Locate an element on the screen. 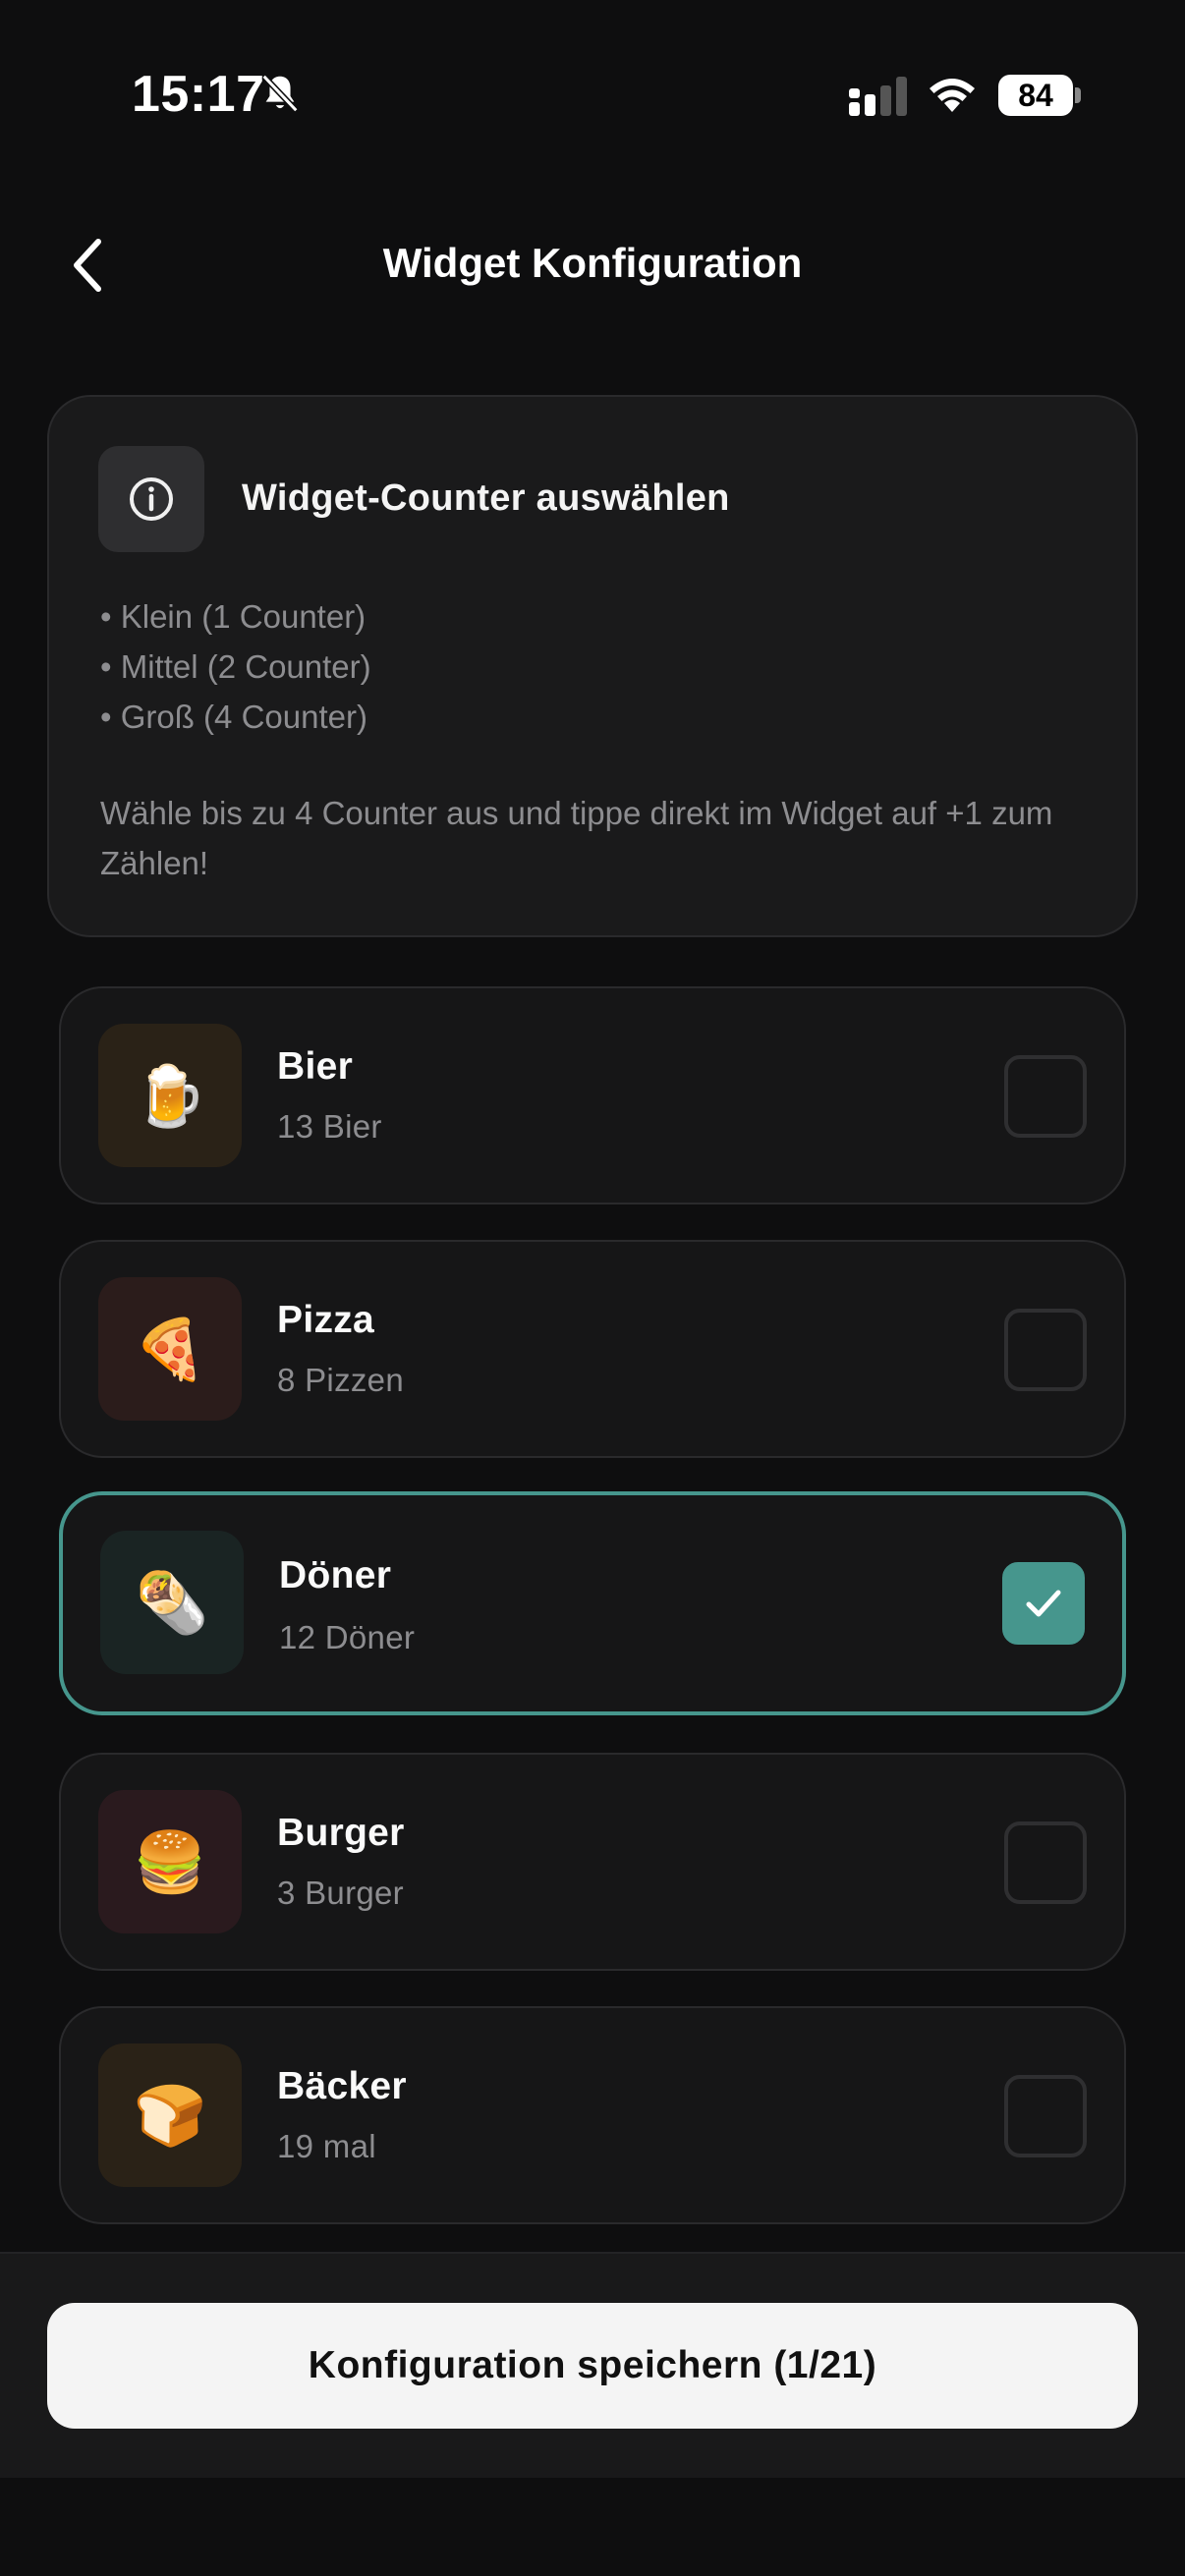  burrito-icon: 🌯 is located at coordinates (172, 1602).